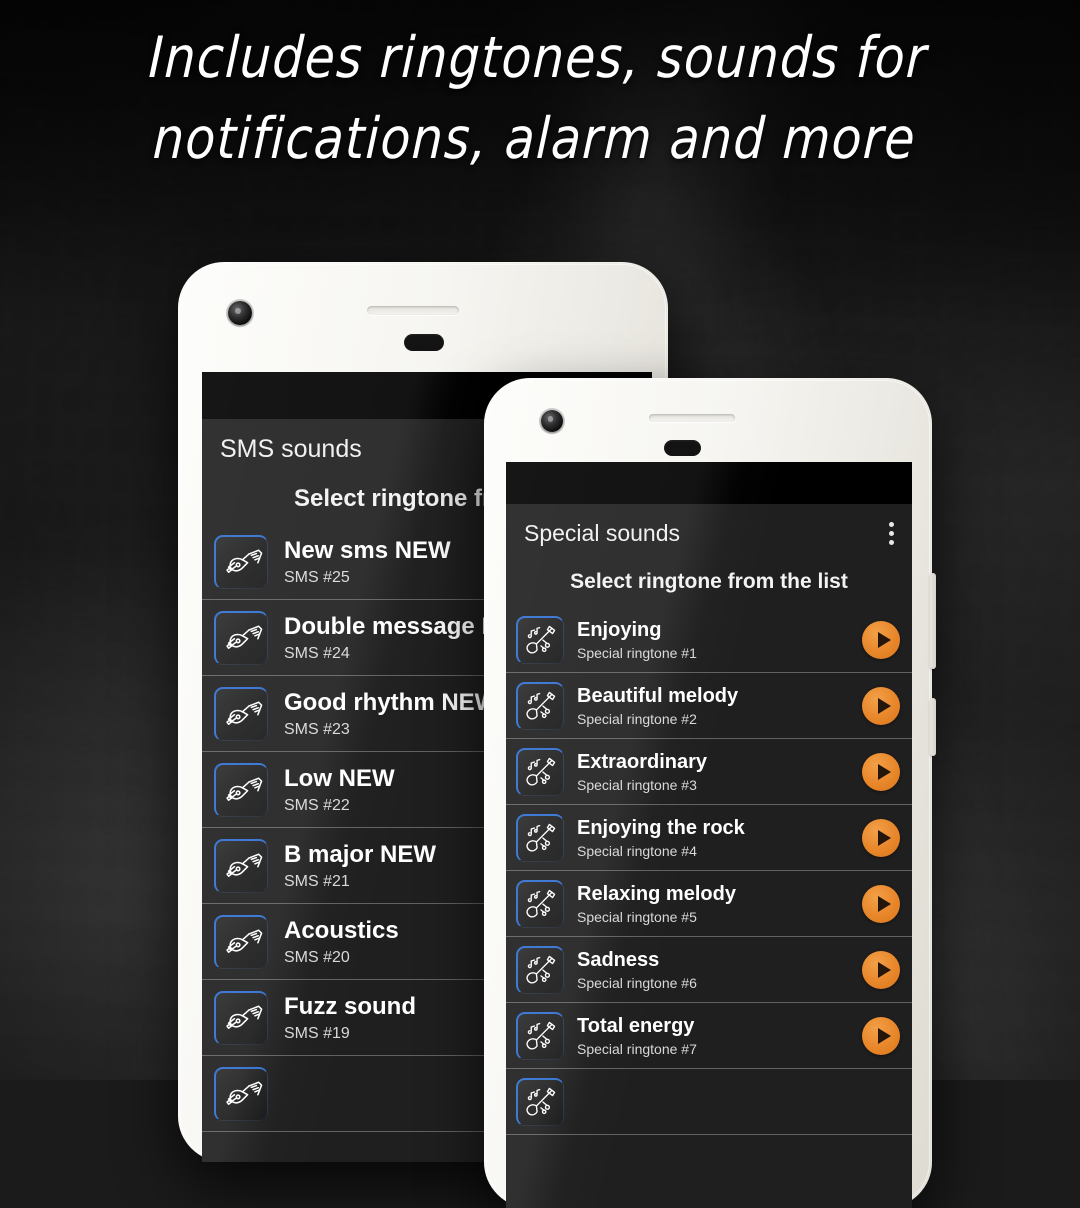 This screenshot has height=1208, width=1080. What do you see at coordinates (719, 640) in the screenshot?
I see `list-item-text: Enjoying Special ringtone #1` at bounding box center [719, 640].